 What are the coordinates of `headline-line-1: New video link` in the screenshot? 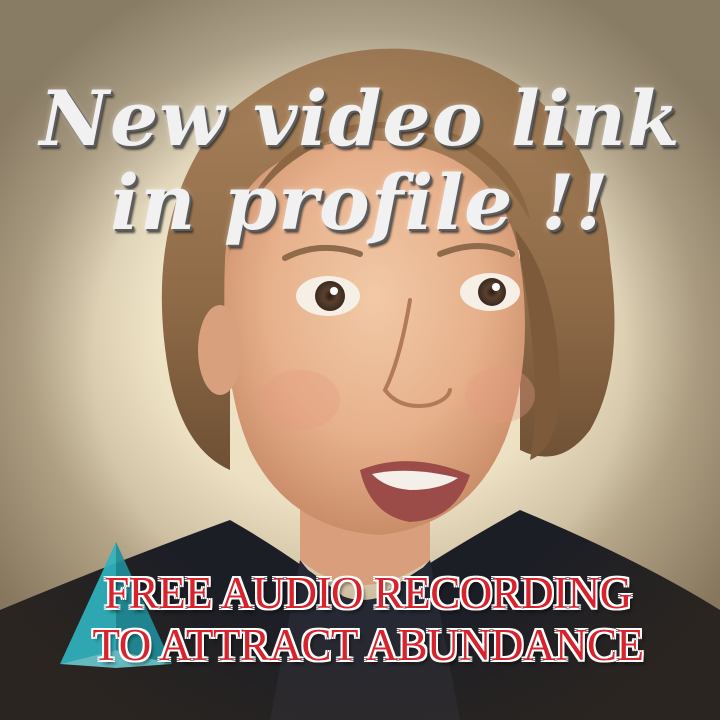 It's located at (360, 118).